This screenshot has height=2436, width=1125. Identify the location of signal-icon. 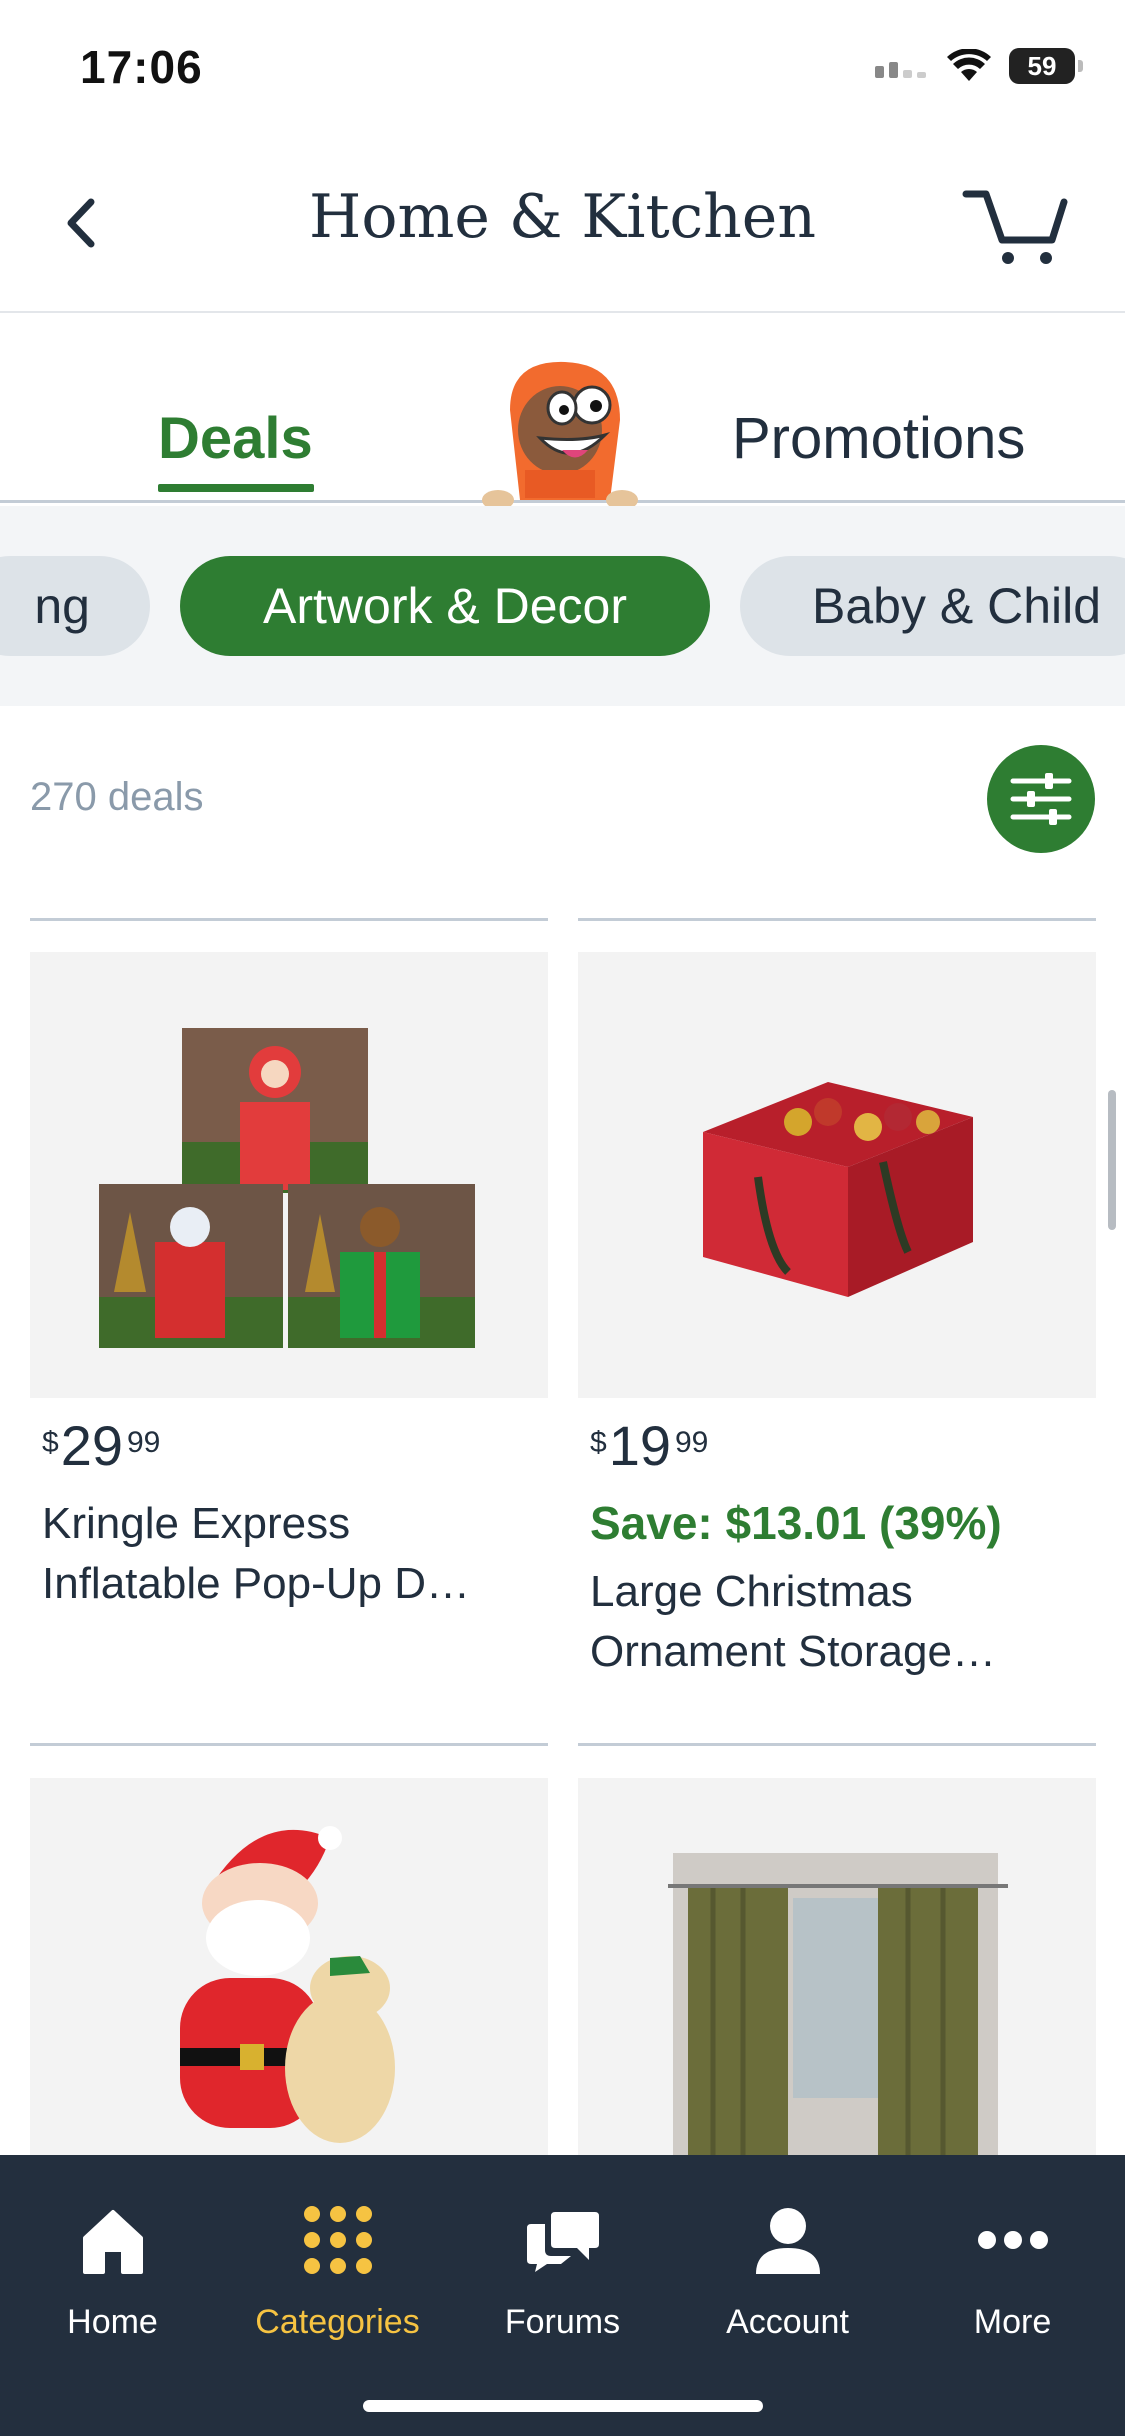
(900, 70).